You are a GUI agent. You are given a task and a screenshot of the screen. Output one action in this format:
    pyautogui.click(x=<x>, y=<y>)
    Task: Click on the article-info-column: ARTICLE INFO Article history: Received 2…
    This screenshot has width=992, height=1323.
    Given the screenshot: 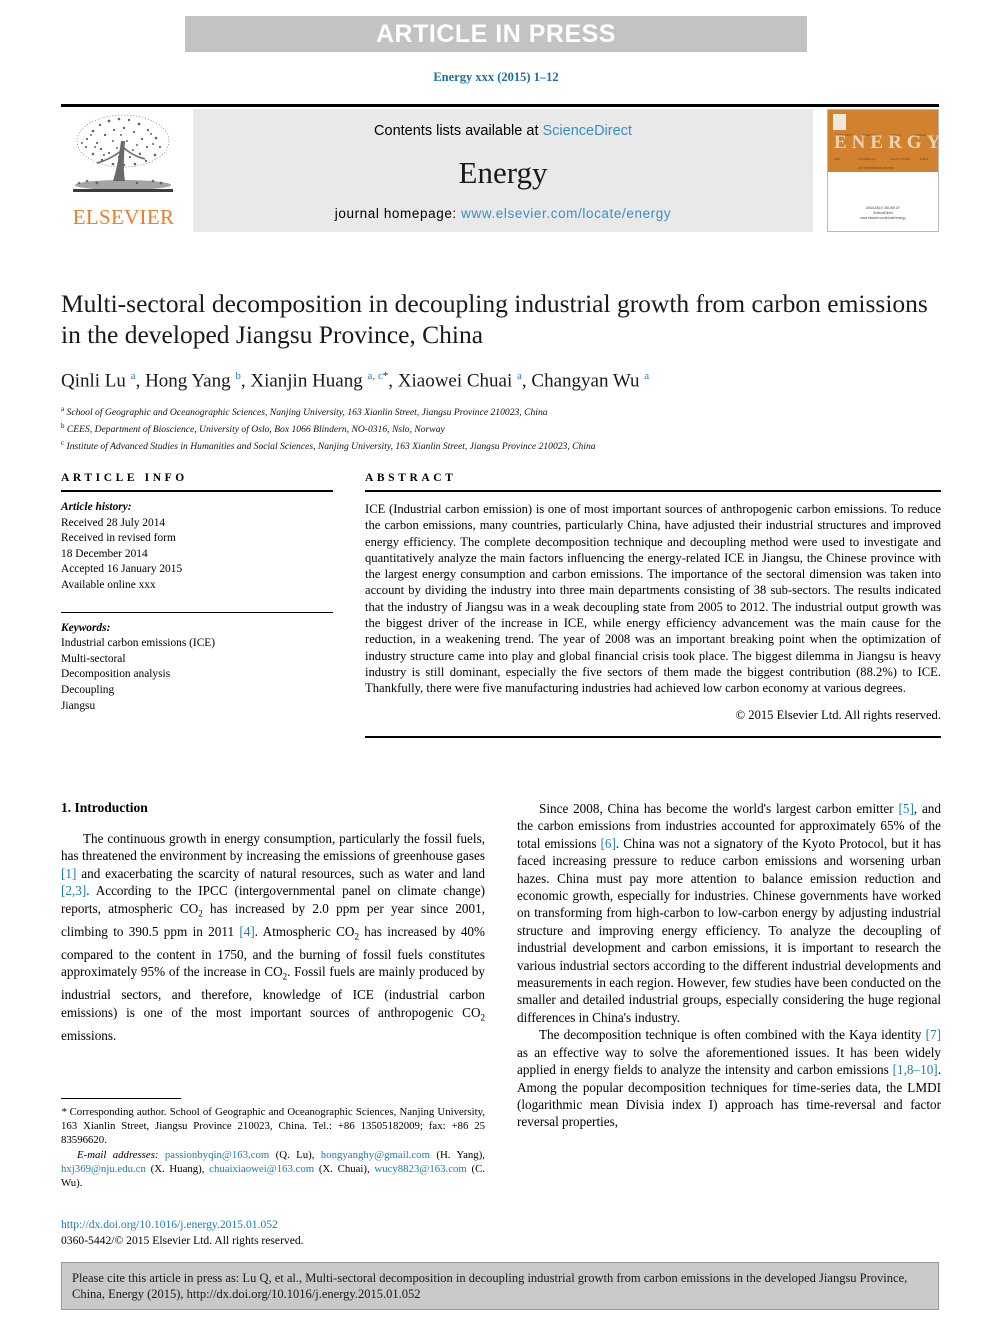 What is the action you would take?
    pyautogui.click(x=197, y=605)
    